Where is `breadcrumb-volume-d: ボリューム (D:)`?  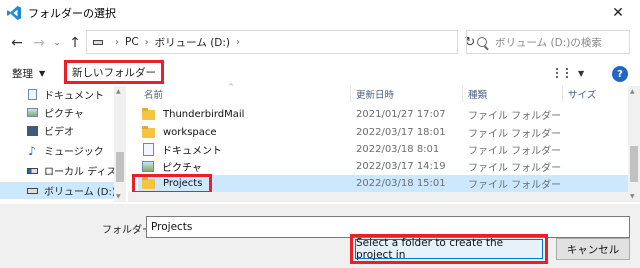
breadcrumb-volume-d: ボリューム (D:) is located at coordinates (192, 42).